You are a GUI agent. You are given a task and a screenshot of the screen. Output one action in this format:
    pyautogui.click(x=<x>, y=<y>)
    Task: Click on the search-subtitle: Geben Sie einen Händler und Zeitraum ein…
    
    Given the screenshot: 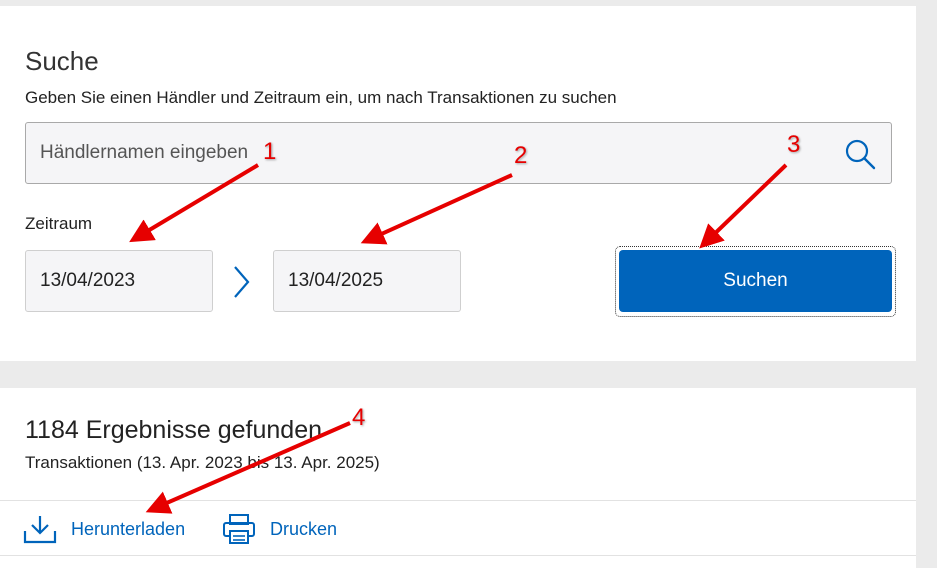 What is the action you would take?
    pyautogui.click(x=321, y=97)
    